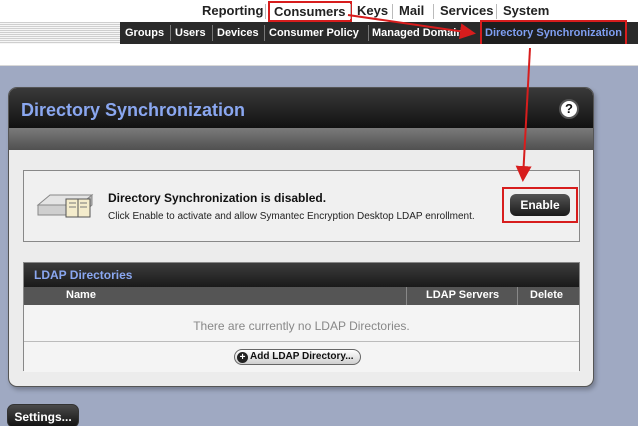 Image resolution: width=638 pixels, height=426 pixels. I want to click on subnav-consumer-policy: Consumer Policy, so click(314, 33).